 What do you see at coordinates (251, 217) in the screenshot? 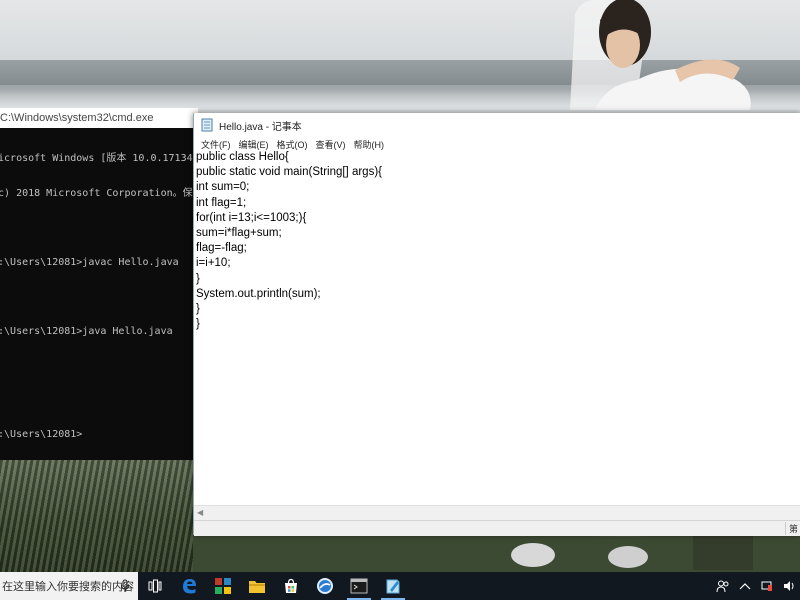
I see `code-line: for(int i=13;i<=1003;){` at bounding box center [251, 217].